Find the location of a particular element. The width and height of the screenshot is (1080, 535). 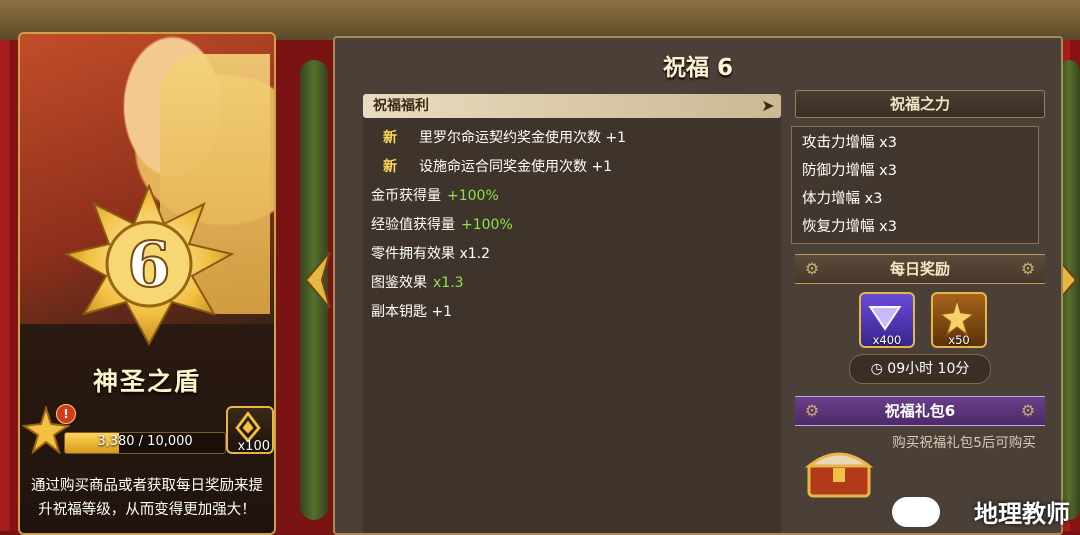

daily-reward-label: 每日奖励 is located at coordinates (919, 269).